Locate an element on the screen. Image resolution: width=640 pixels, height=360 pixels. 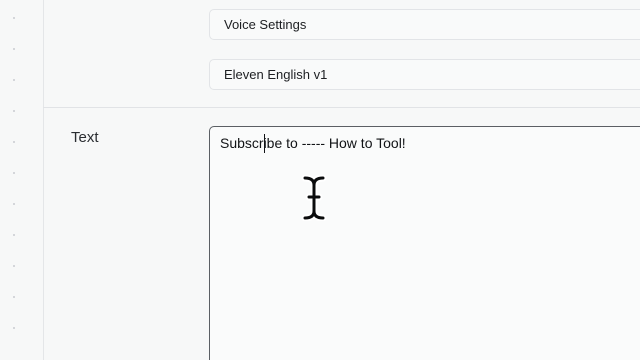
model-select-value: Eleven English v1 is located at coordinates (276, 74).